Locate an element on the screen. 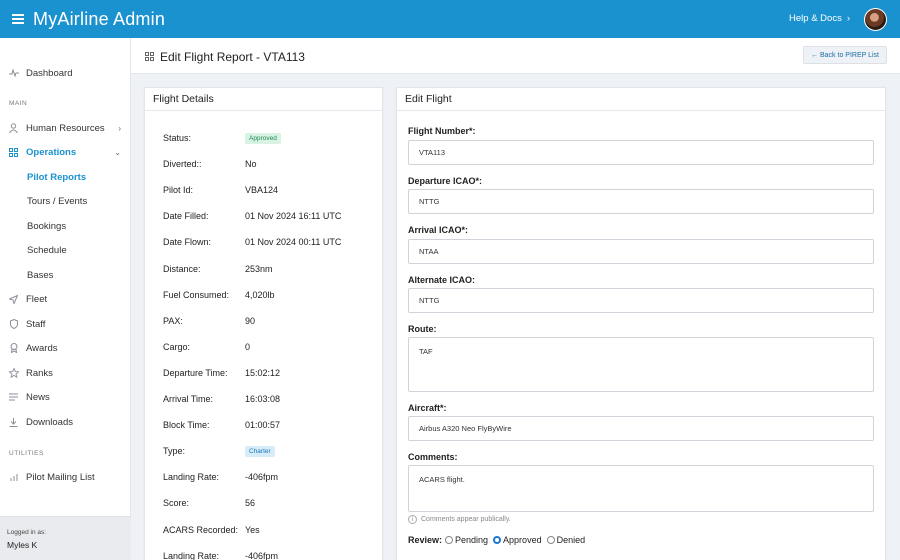 The width and height of the screenshot is (900, 560). detail-key: Pilot Id: is located at coordinates (178, 190).